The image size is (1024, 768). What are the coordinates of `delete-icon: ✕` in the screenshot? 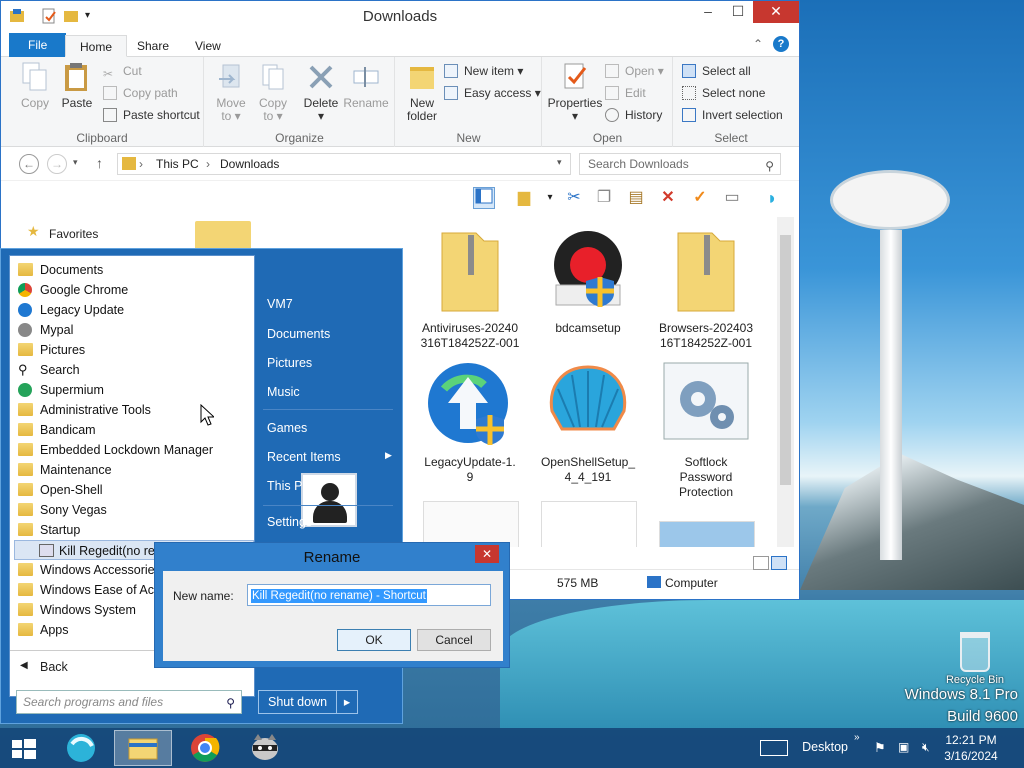 It's located at (668, 198).